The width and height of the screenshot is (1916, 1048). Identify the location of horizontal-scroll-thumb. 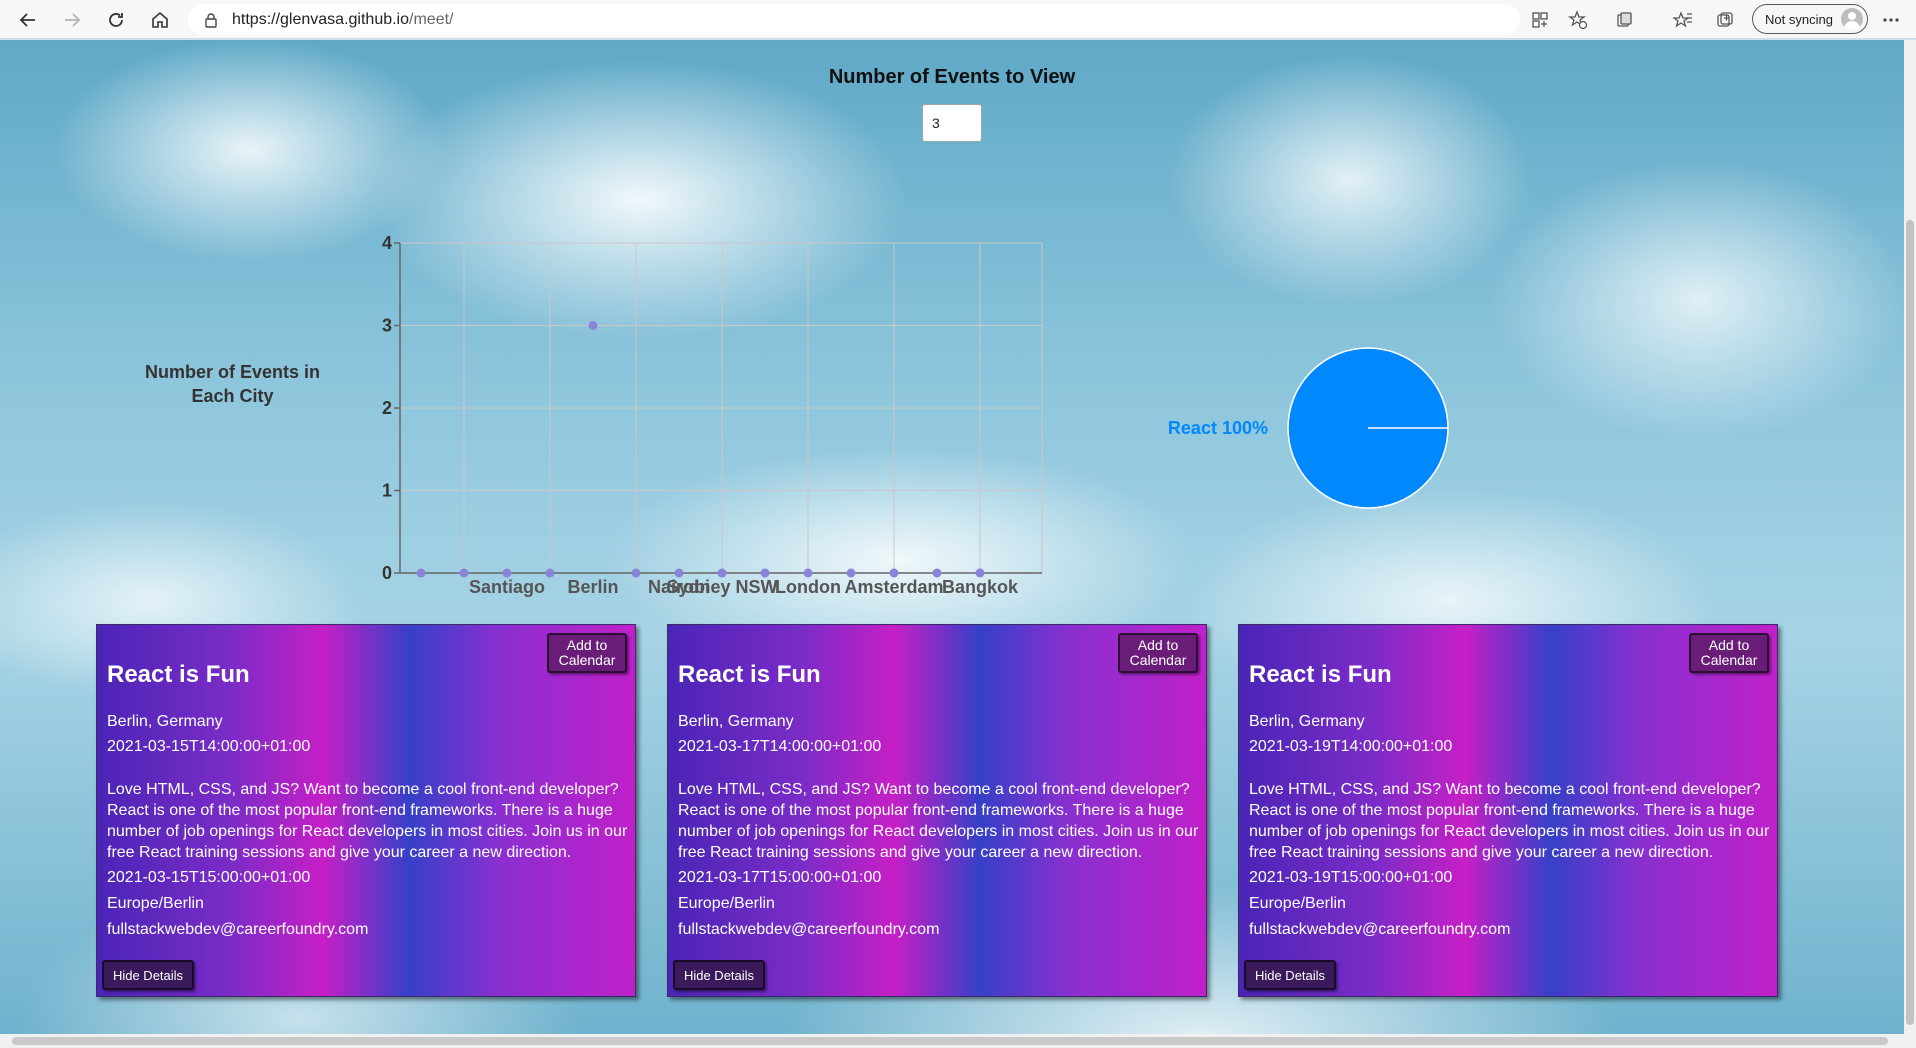
(950, 1041).